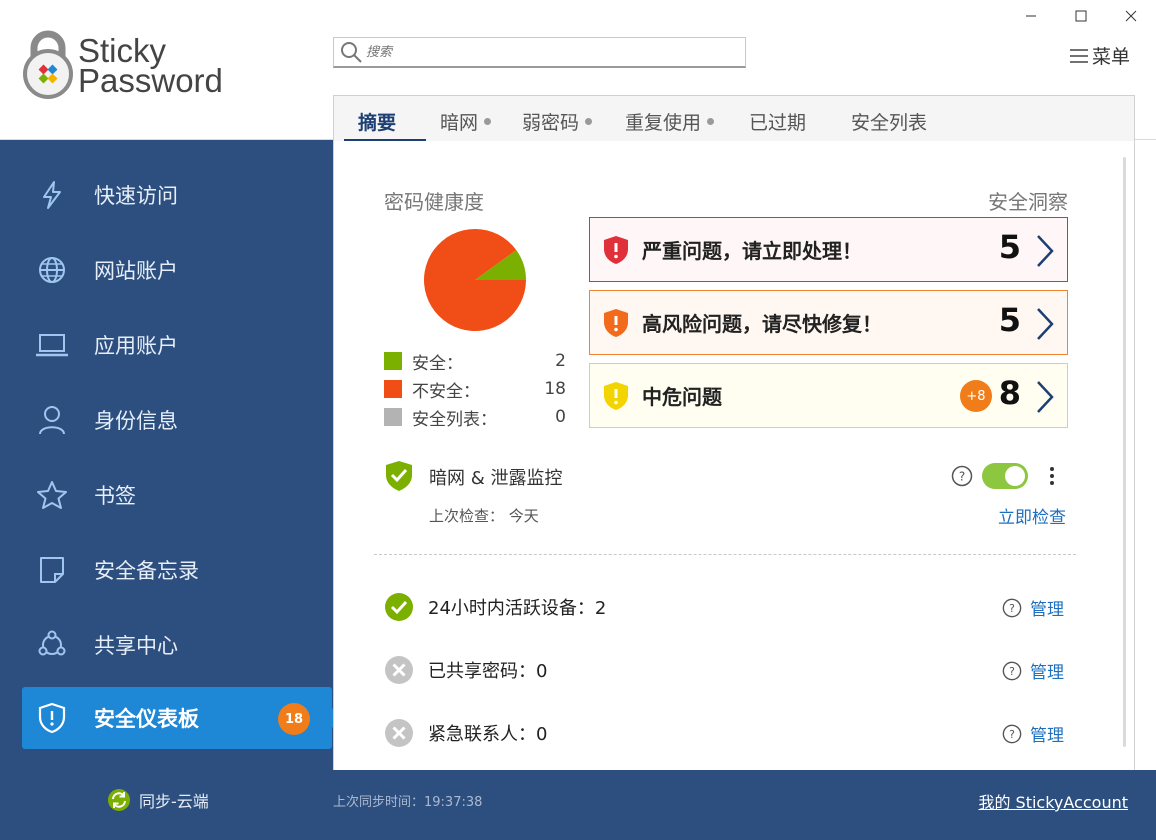 The image size is (1156, 840). Describe the element at coordinates (52, 345) in the screenshot. I see `laptop-icon` at that location.